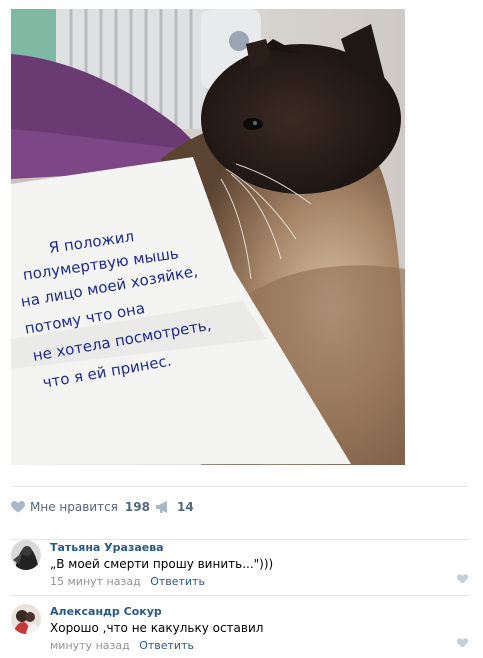  Describe the element at coordinates (185, 507) in the screenshot. I see `share-count: 14` at that location.